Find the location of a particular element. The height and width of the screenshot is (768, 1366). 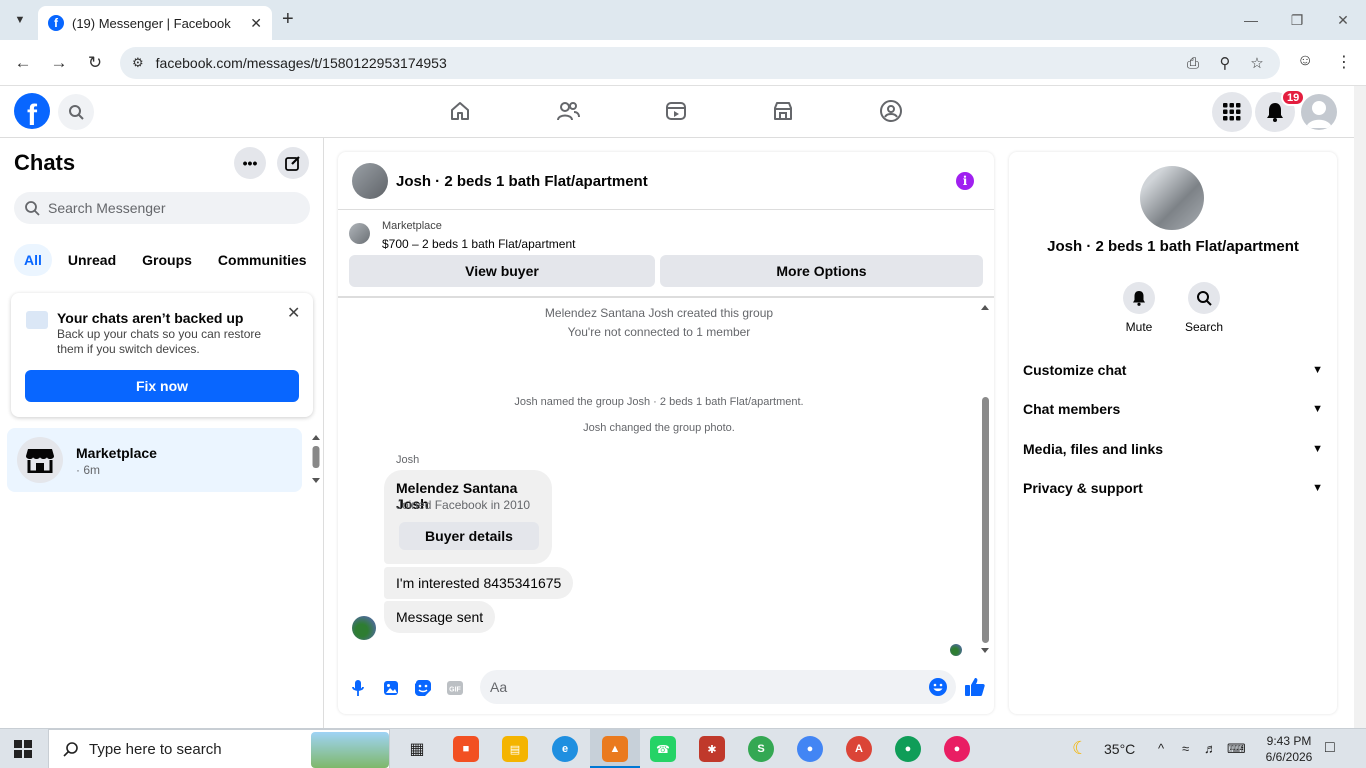

message-input-box is located at coordinates (718, 687).